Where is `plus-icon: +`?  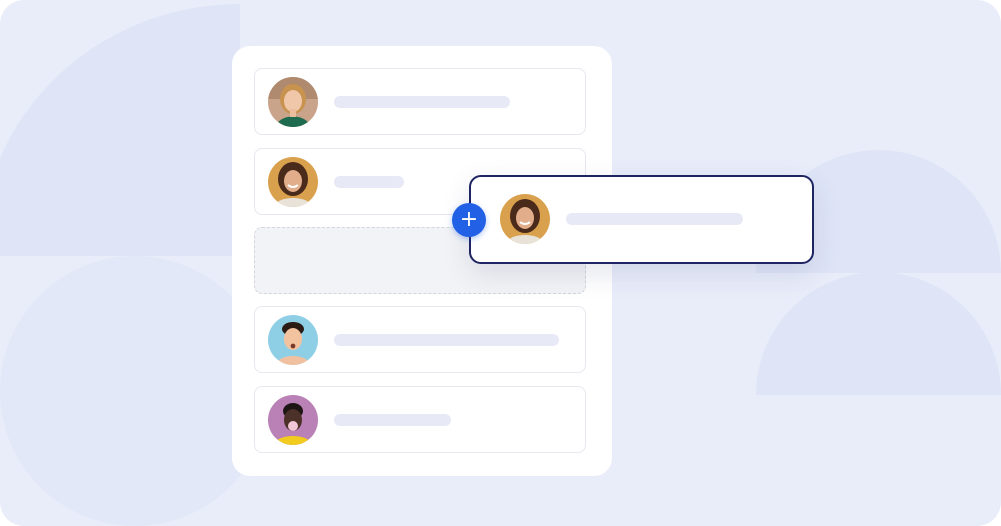 plus-icon: + is located at coordinates (469, 219).